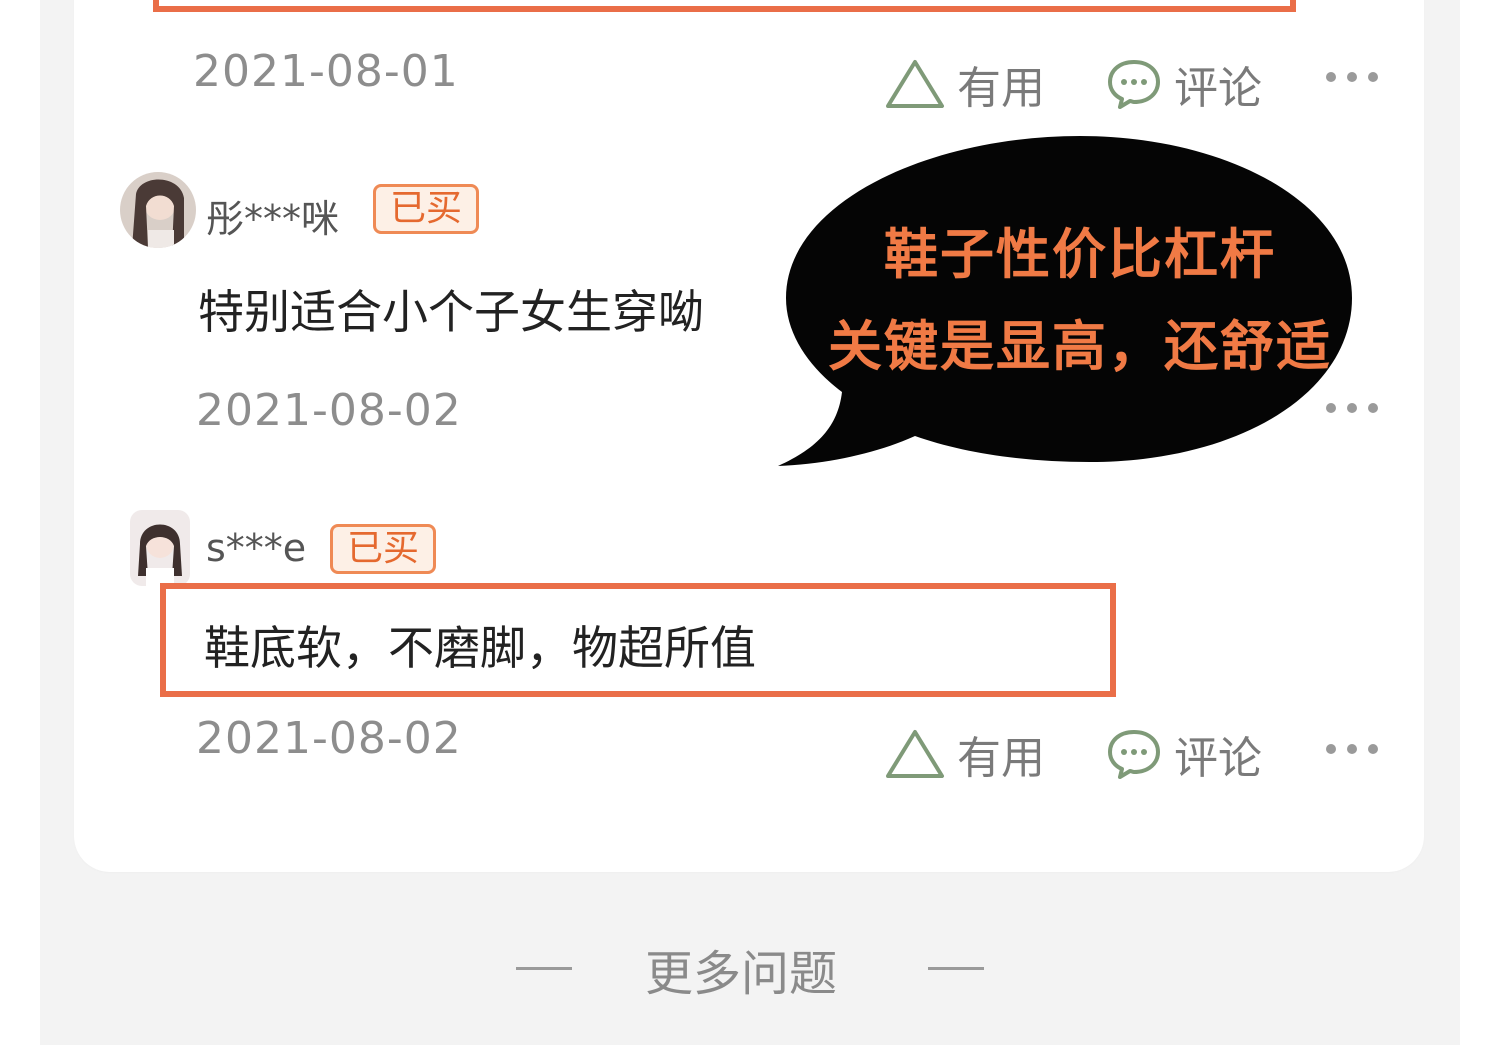 The width and height of the screenshot is (1500, 1045). What do you see at coordinates (956, 968) in the screenshot?
I see `divider-dash-right` at bounding box center [956, 968].